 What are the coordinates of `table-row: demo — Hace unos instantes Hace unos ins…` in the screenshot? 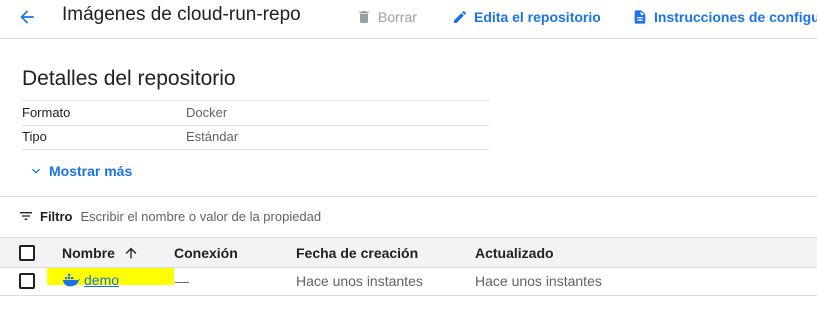 It's located at (408, 281).